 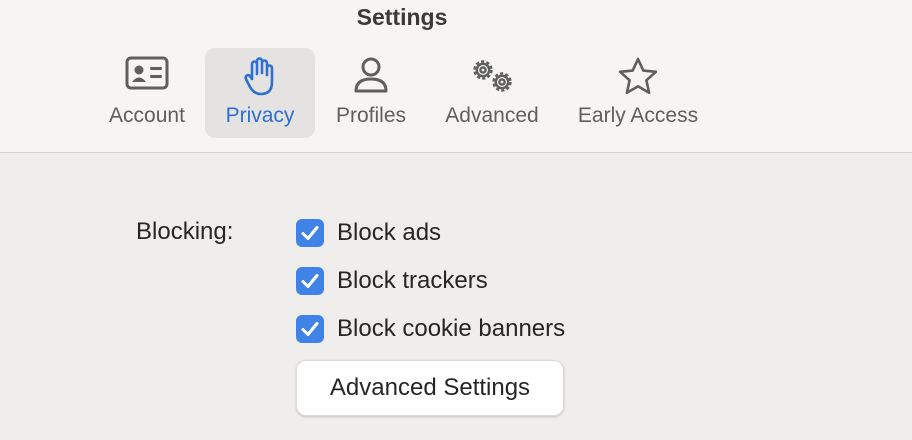 I want to click on block-trackers-checkbox, so click(x=310, y=281).